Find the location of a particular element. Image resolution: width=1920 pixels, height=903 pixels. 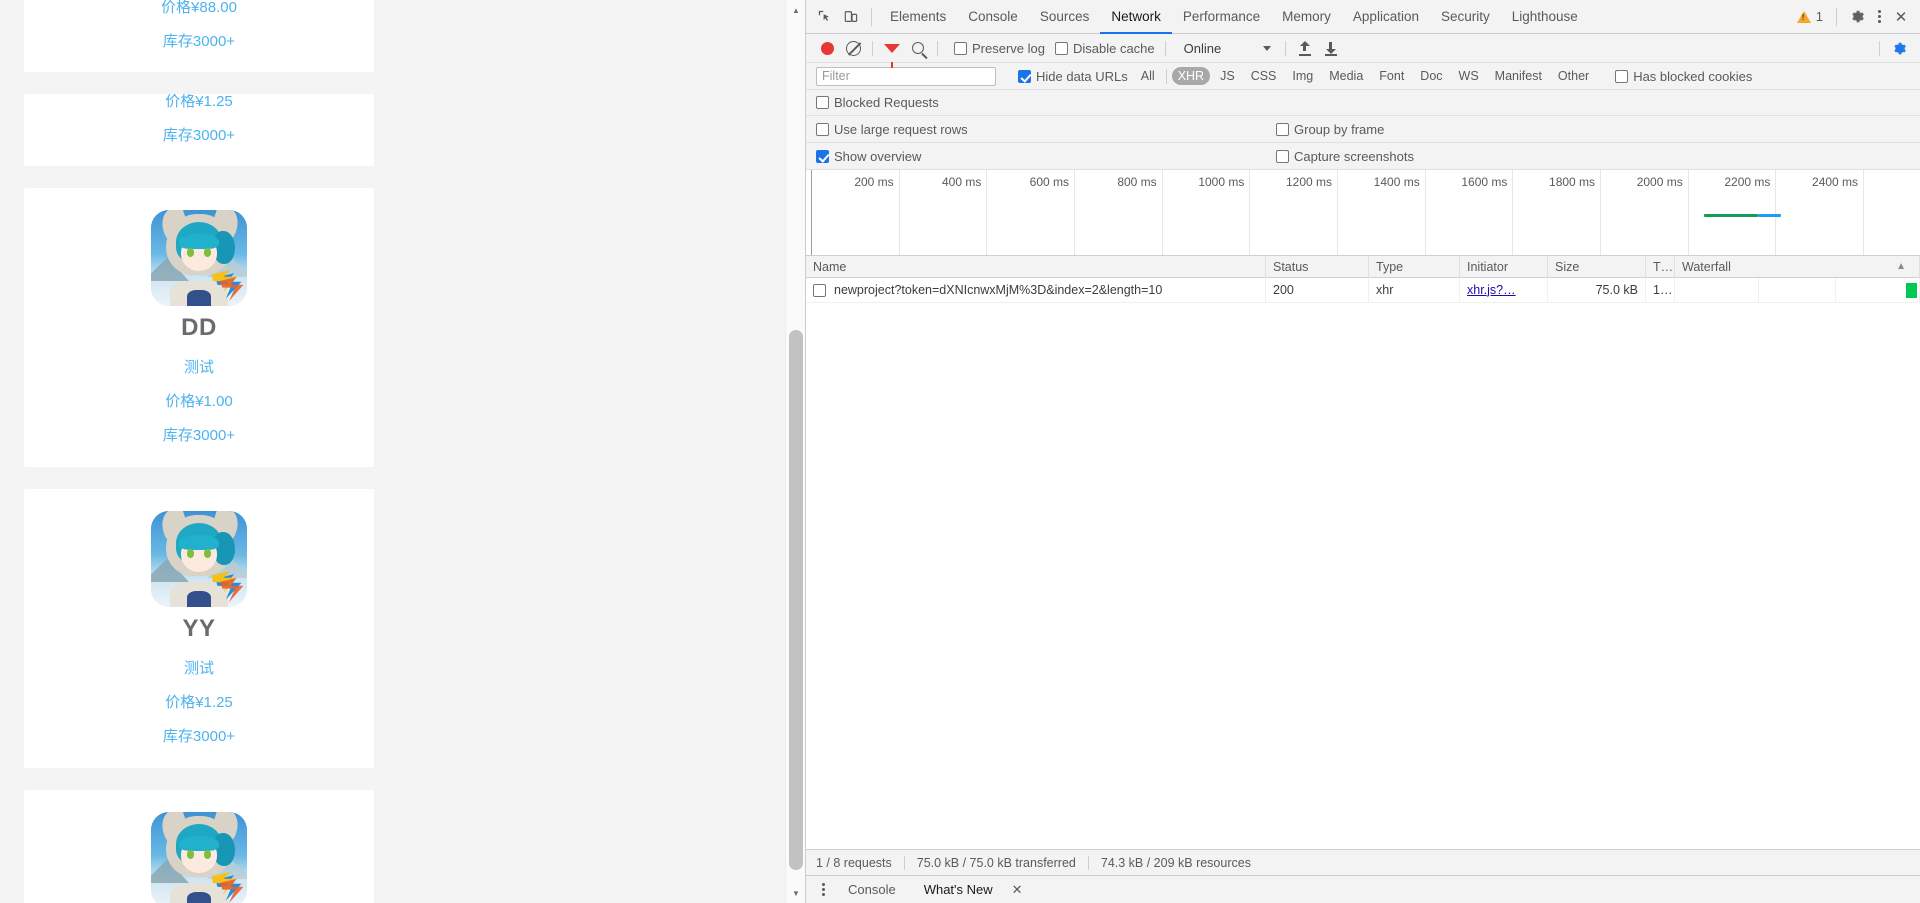

filter-funnel-icon is located at coordinates (892, 51).